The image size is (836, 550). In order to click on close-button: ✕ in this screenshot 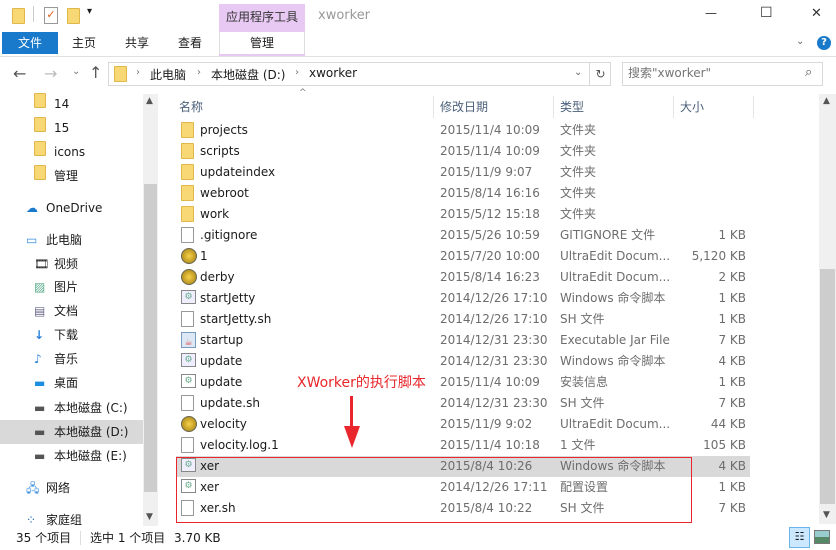, I will do `click(816, 13)`.